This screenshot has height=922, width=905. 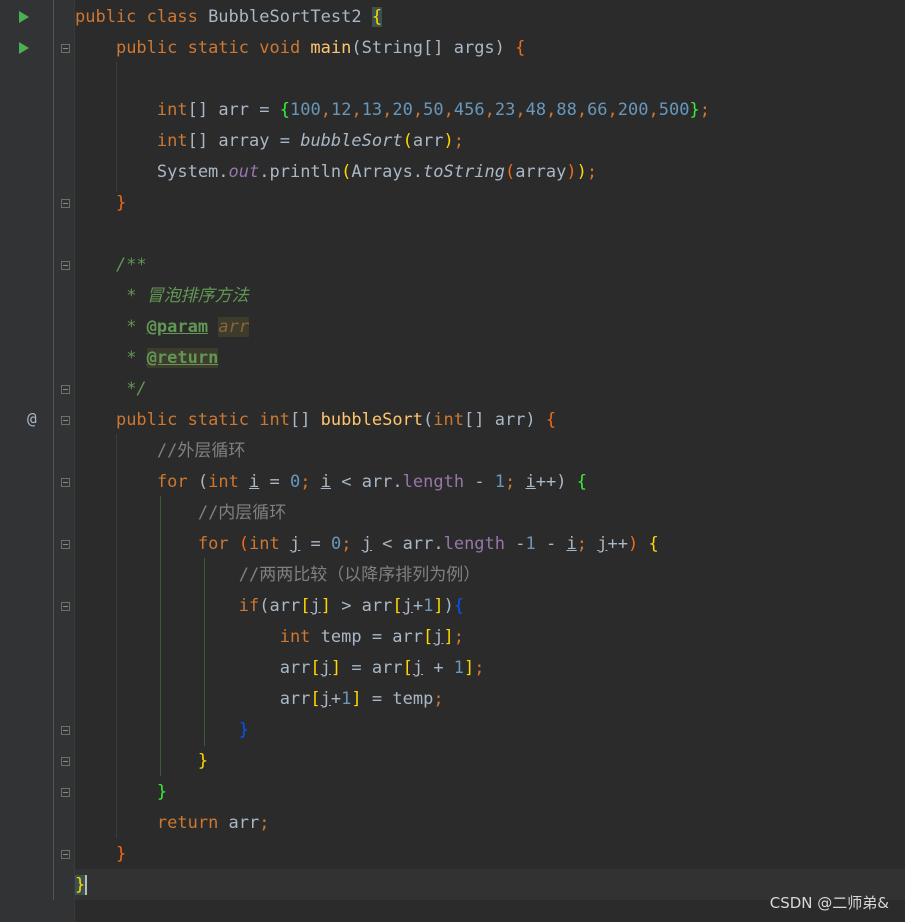 I want to click on code-line-1: public class BubbleSortTest2 {, so click(x=229, y=17).